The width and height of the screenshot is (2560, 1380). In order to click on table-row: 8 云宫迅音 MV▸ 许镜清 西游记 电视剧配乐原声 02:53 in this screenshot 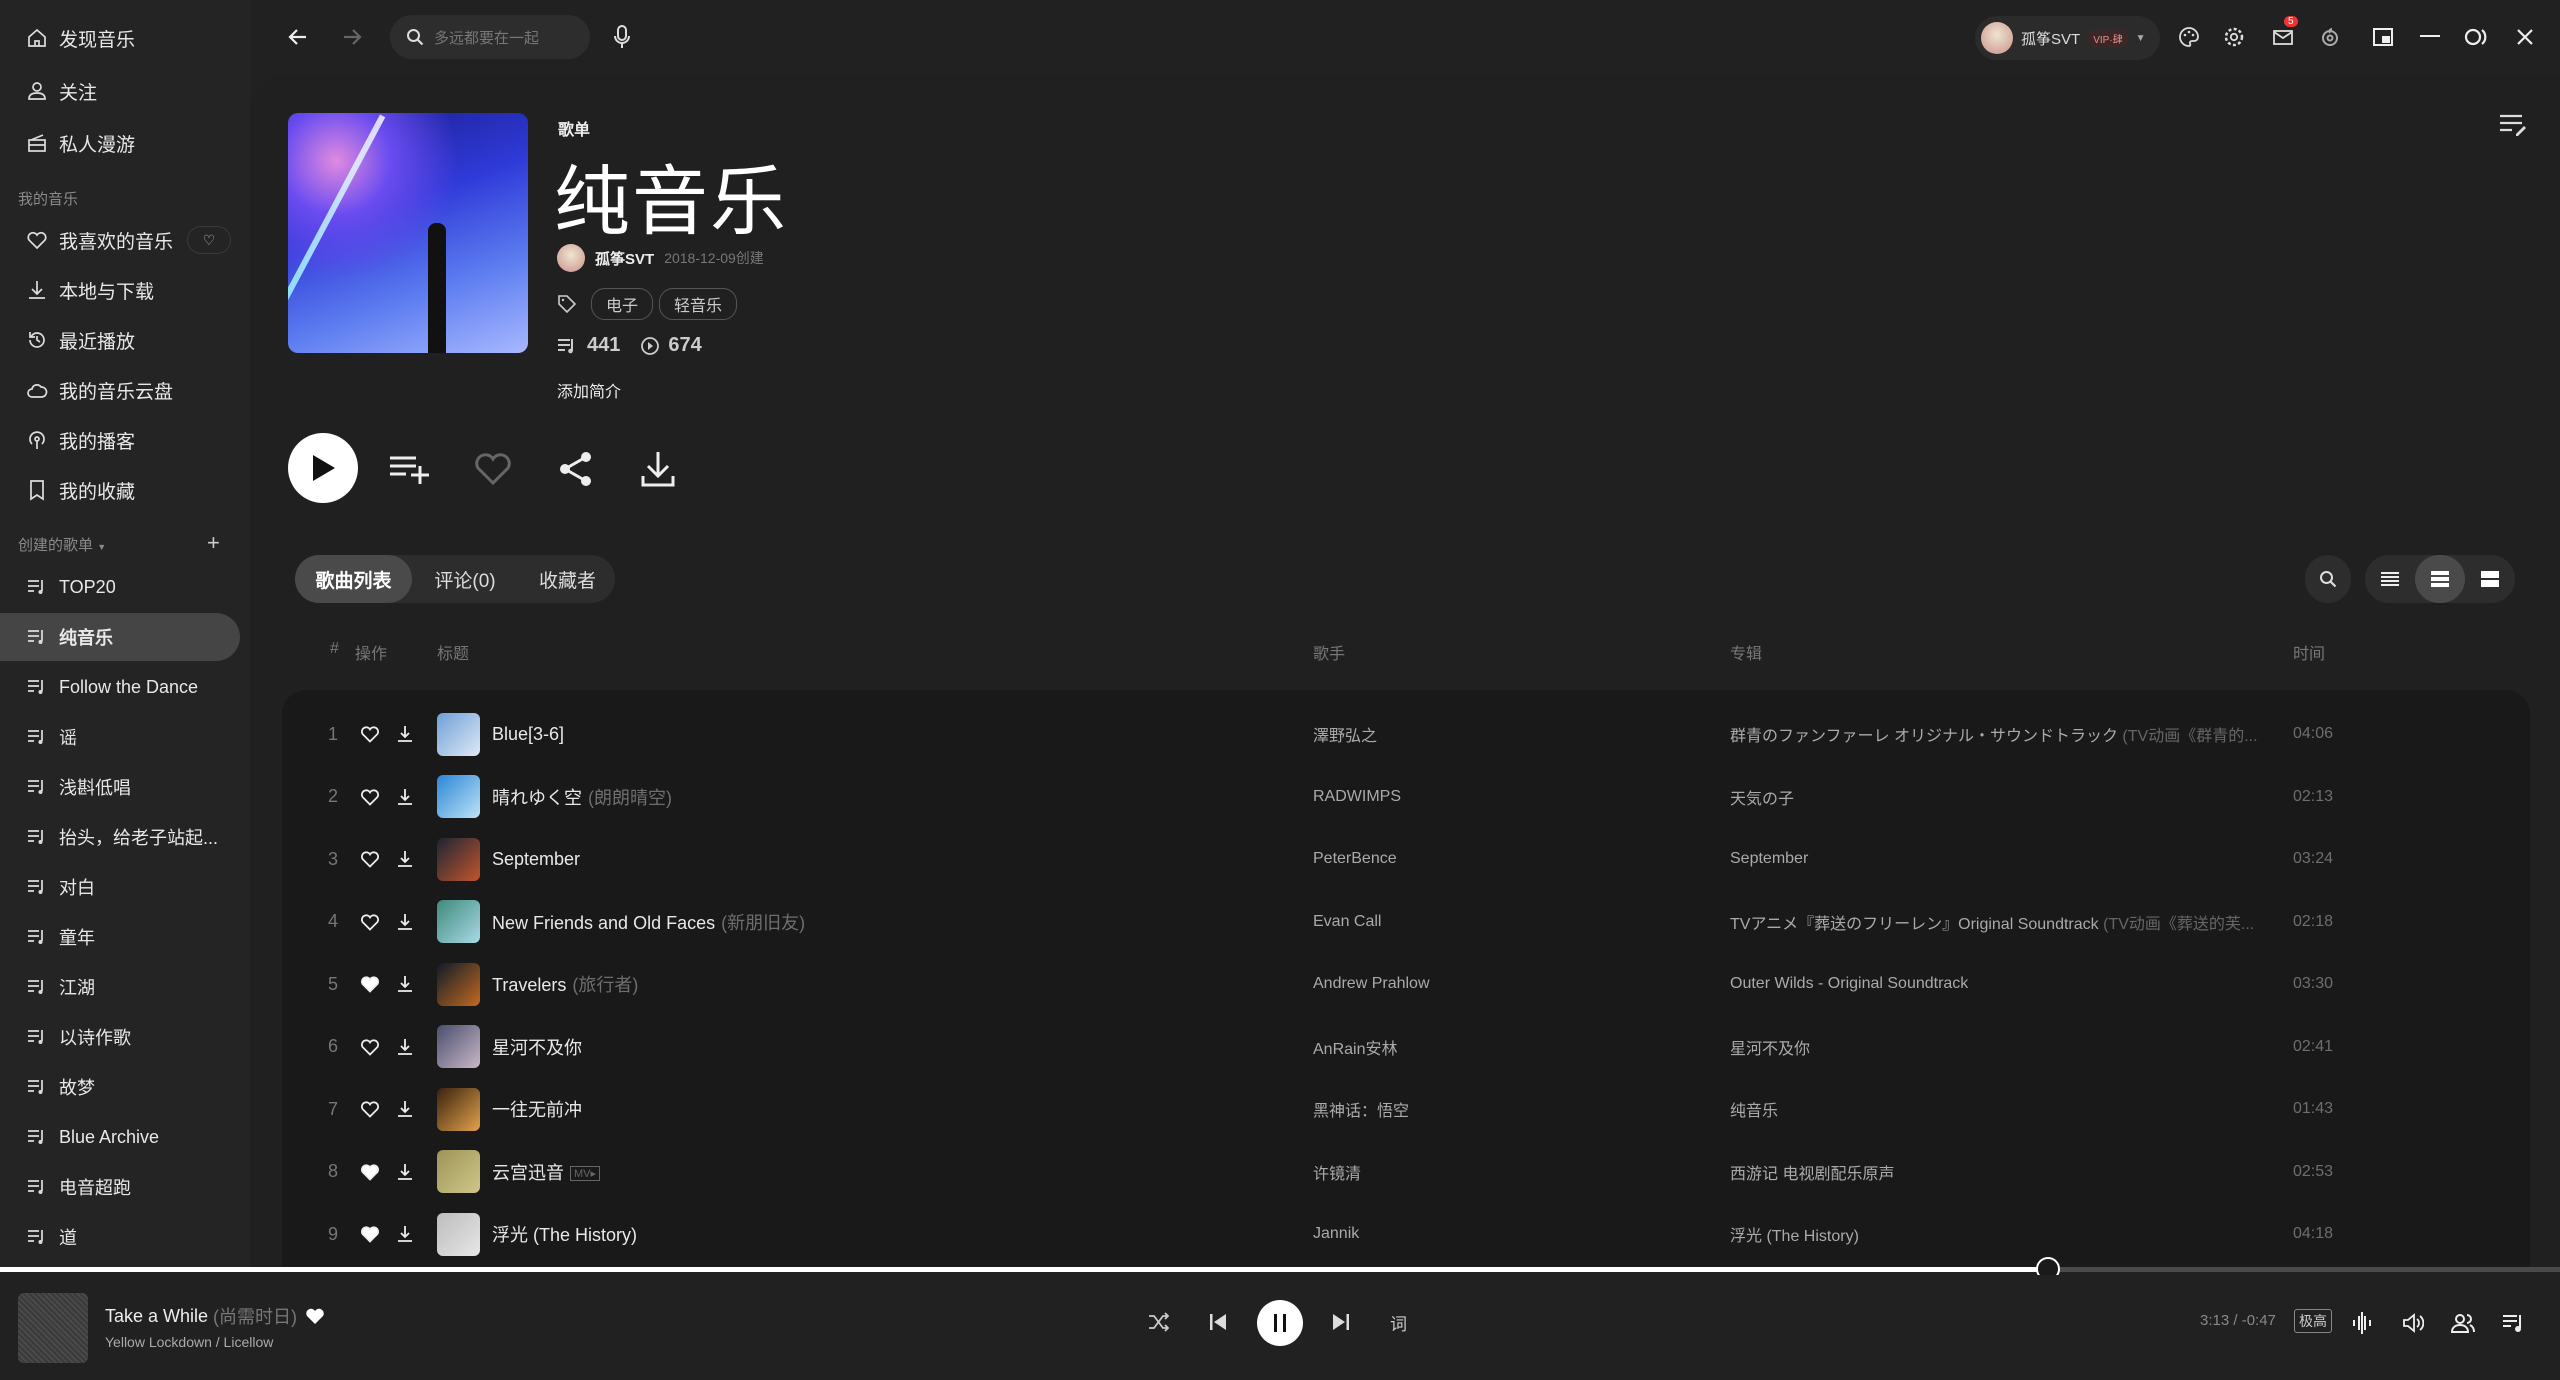, I will do `click(1406, 1172)`.